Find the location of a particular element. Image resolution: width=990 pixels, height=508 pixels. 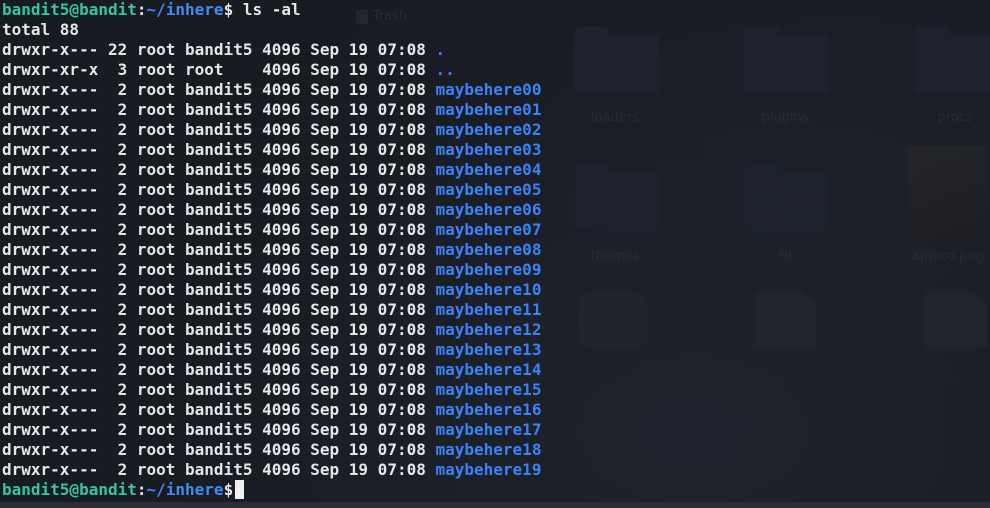

directory-name: maybehere16 is located at coordinates (488, 409).